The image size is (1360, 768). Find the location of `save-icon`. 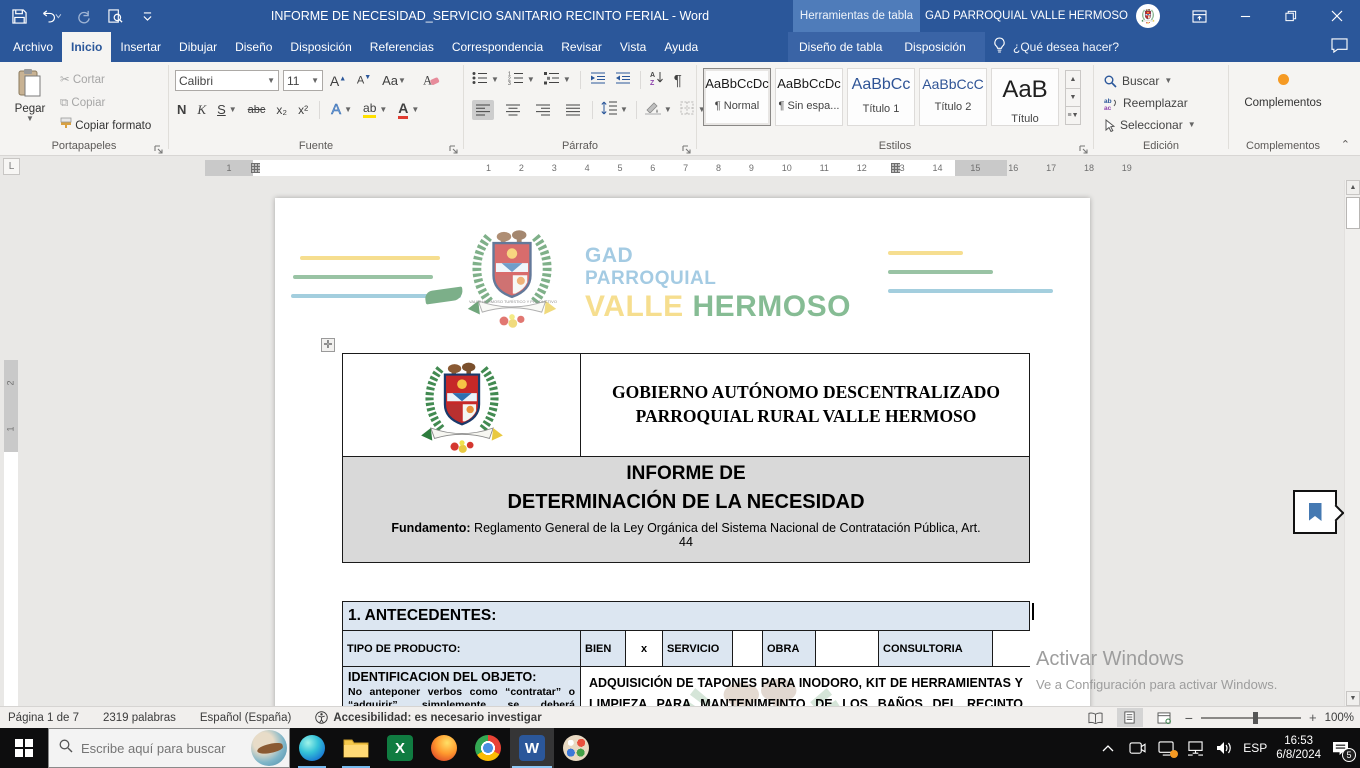

save-icon is located at coordinates (19, 16).